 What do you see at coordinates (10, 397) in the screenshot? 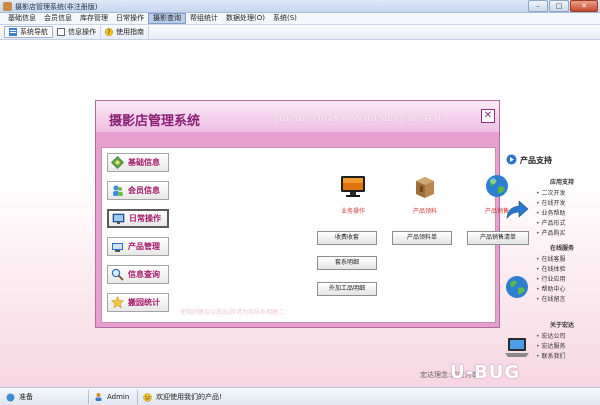
I see `ready-icon` at bounding box center [10, 397].